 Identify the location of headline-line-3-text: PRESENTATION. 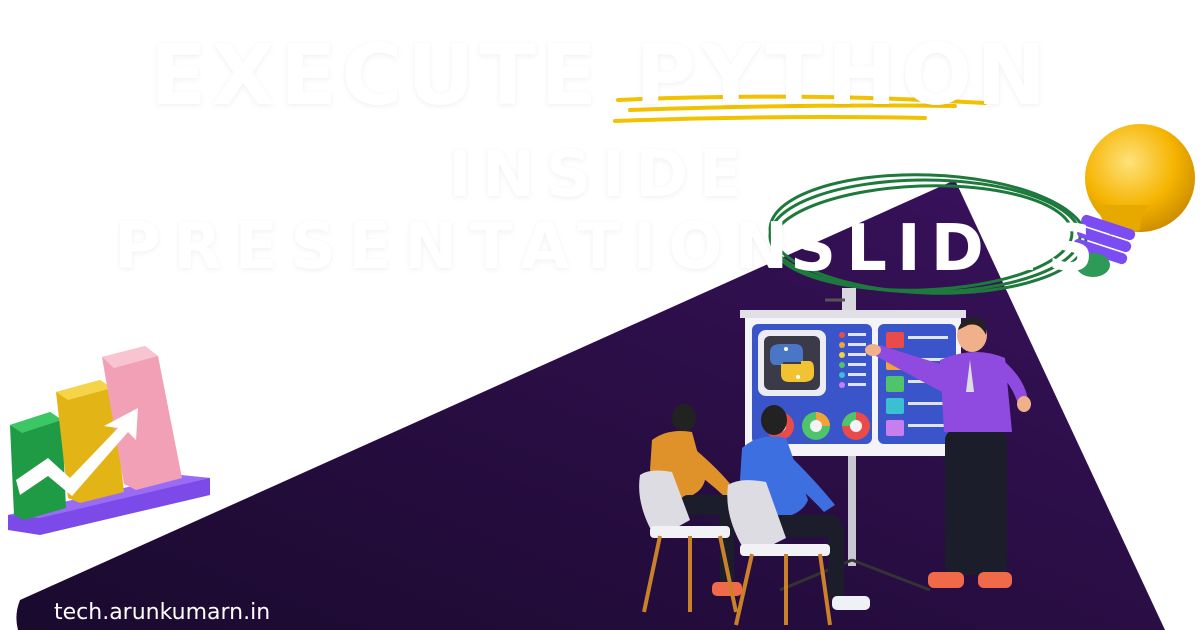
(457, 247).